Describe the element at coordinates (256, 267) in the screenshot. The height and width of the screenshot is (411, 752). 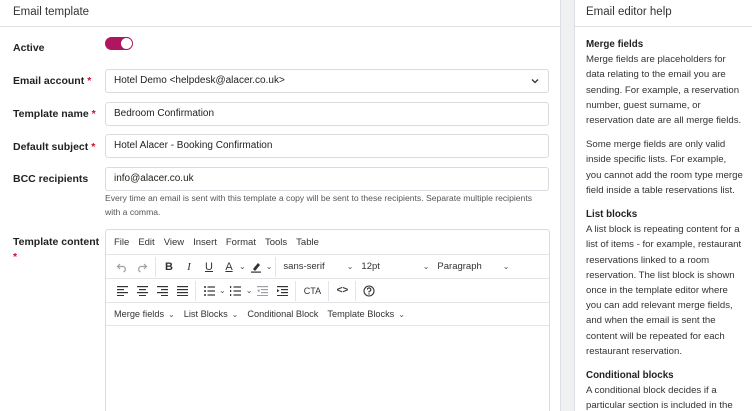
I see `highlight-icon` at that location.